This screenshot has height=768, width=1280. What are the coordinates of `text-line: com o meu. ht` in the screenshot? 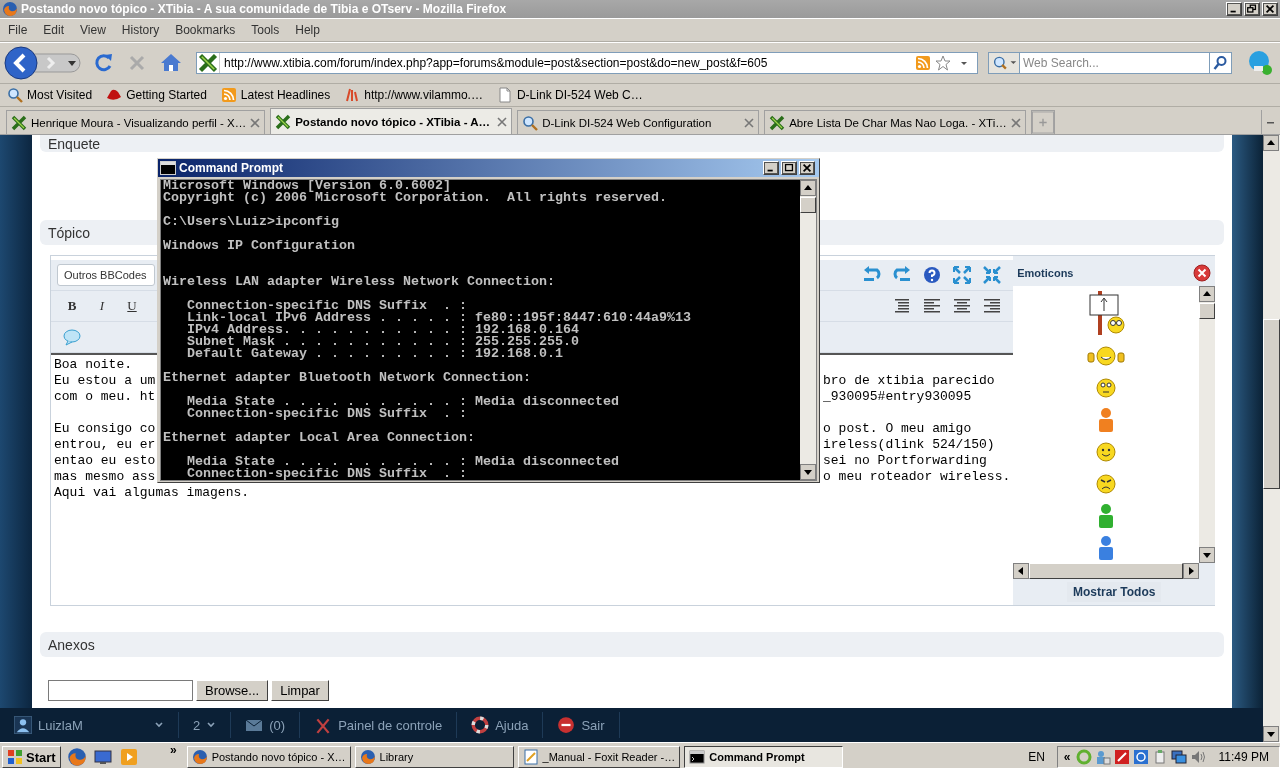 It's located at (105, 397).